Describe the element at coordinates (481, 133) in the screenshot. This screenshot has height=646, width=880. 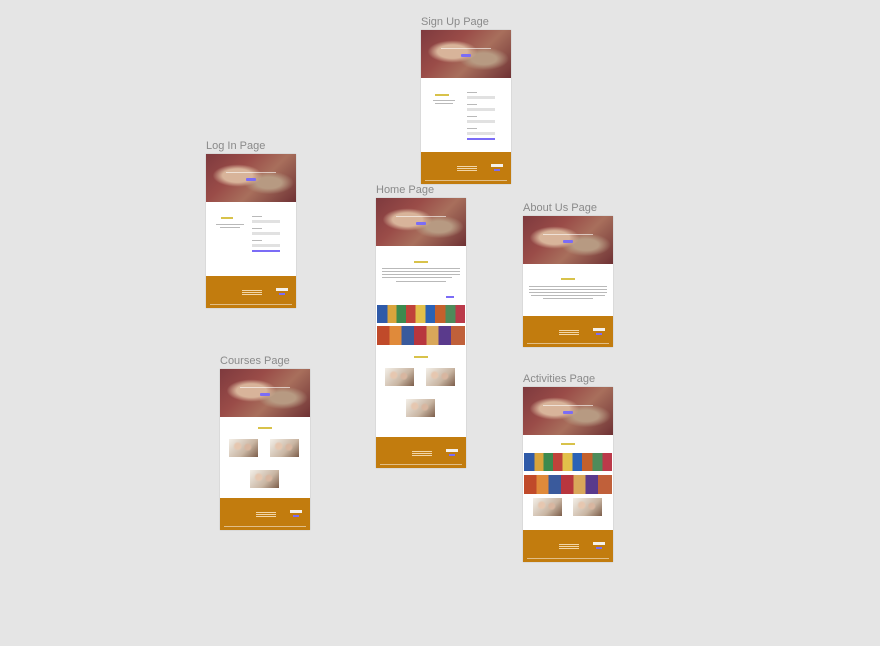
I see `confirm-password-field` at that location.